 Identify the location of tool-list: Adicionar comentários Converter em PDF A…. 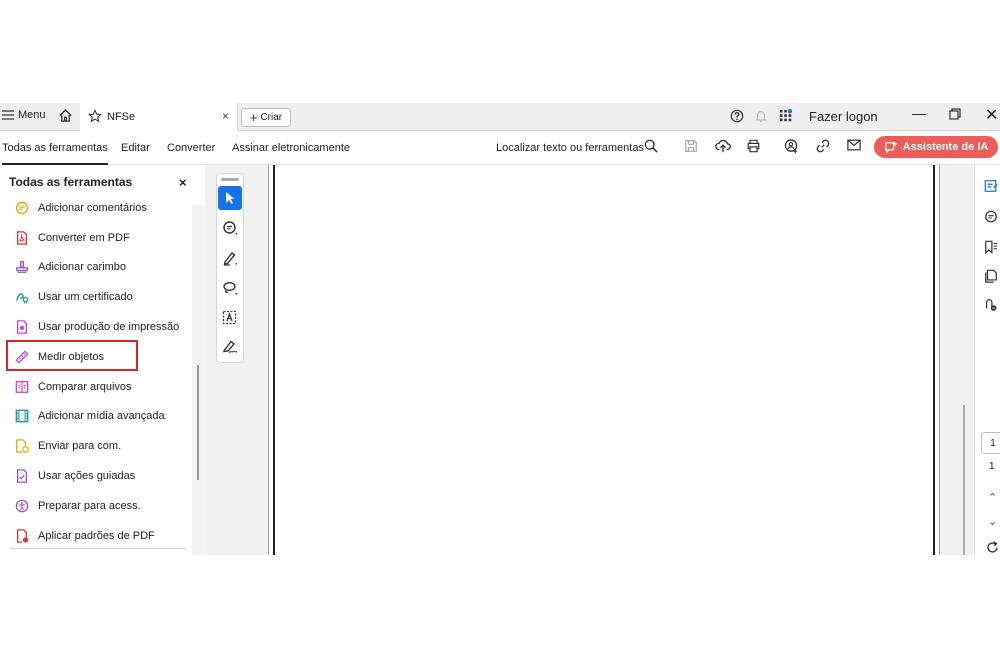
(96, 372).